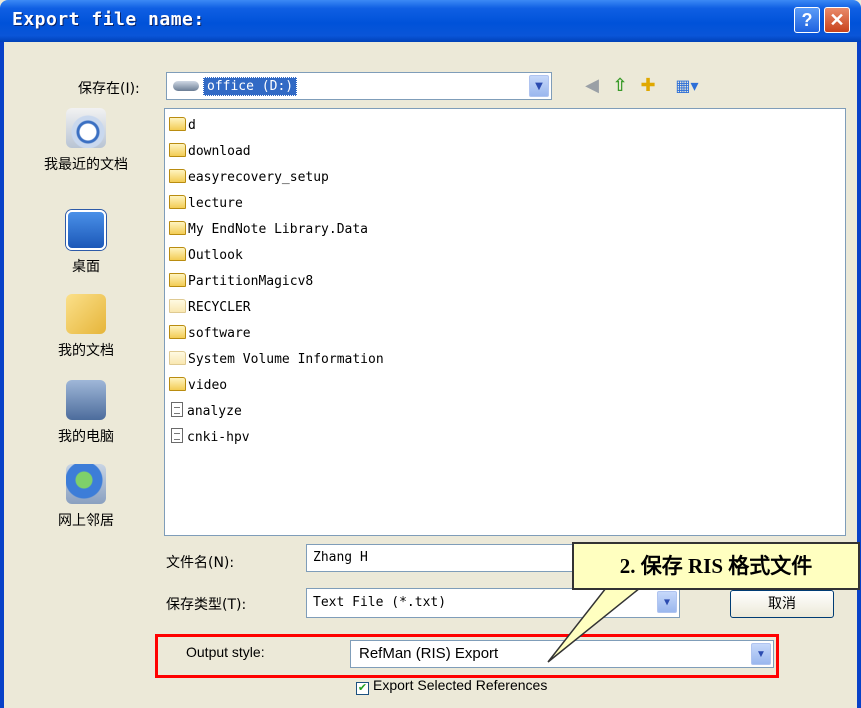  I want to click on place-network: 网上邻居, so click(86, 497).